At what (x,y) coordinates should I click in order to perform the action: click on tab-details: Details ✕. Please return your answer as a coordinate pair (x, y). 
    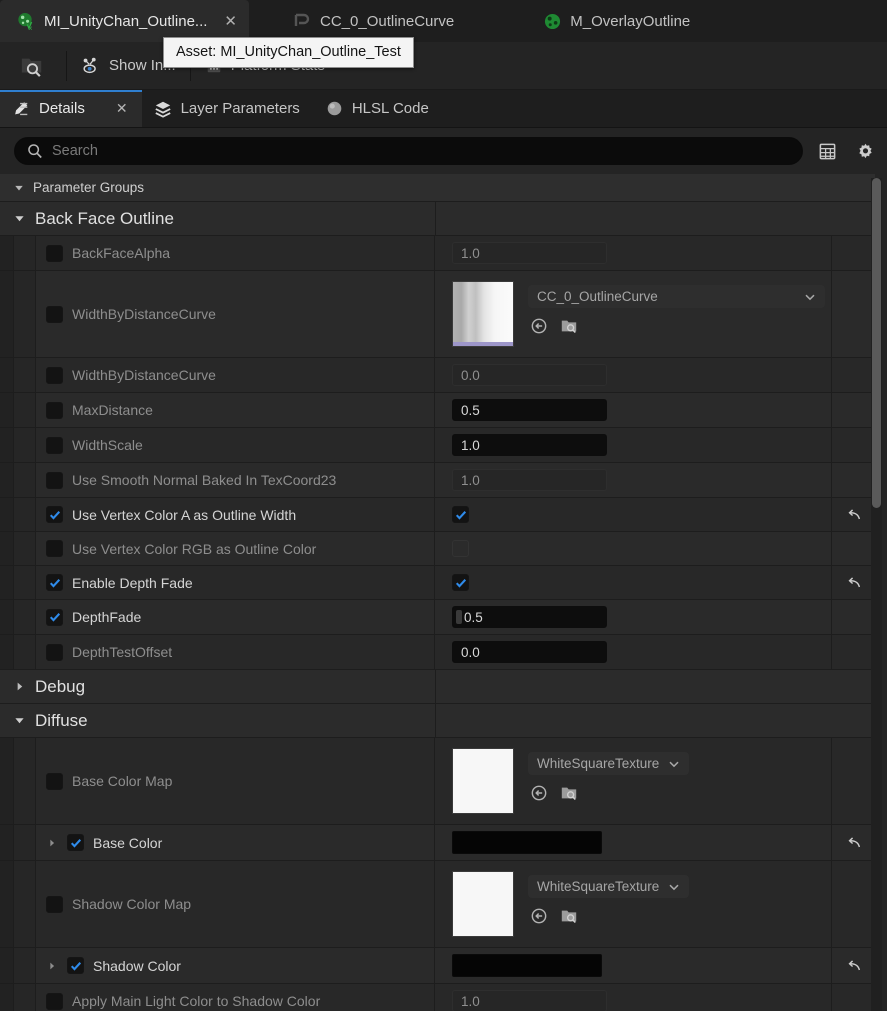
    Looking at the image, I should click on (71, 108).